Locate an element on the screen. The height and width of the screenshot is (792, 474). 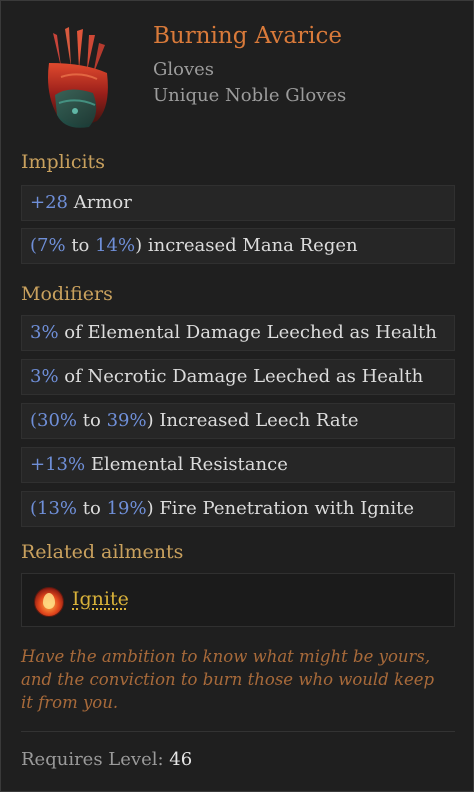
ailment-item: Ignite is located at coordinates (238, 600).